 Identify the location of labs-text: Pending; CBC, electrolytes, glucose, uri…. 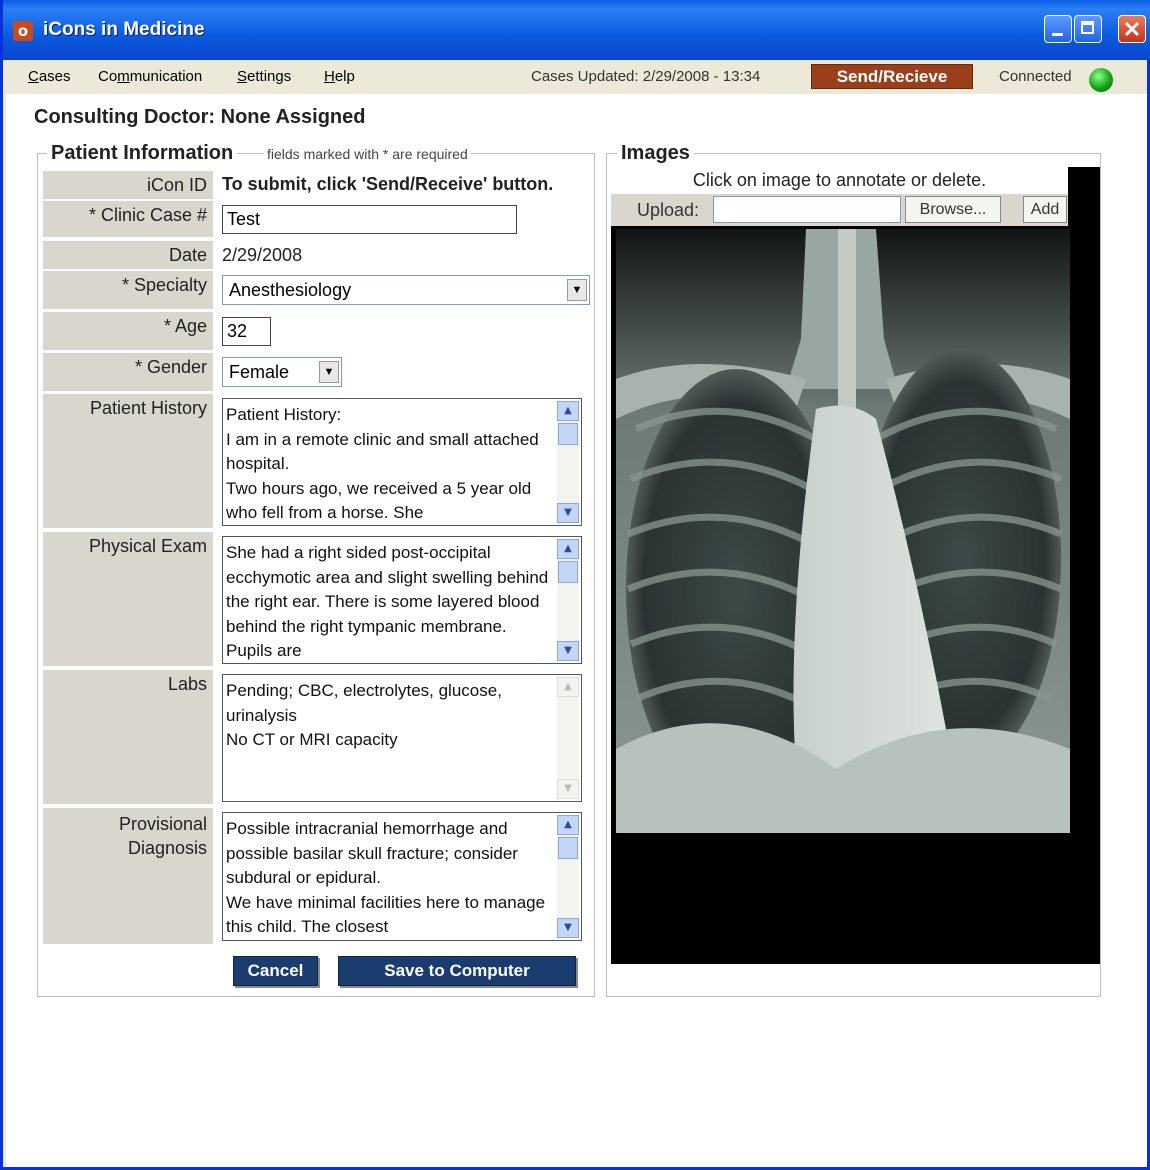
(364, 715).